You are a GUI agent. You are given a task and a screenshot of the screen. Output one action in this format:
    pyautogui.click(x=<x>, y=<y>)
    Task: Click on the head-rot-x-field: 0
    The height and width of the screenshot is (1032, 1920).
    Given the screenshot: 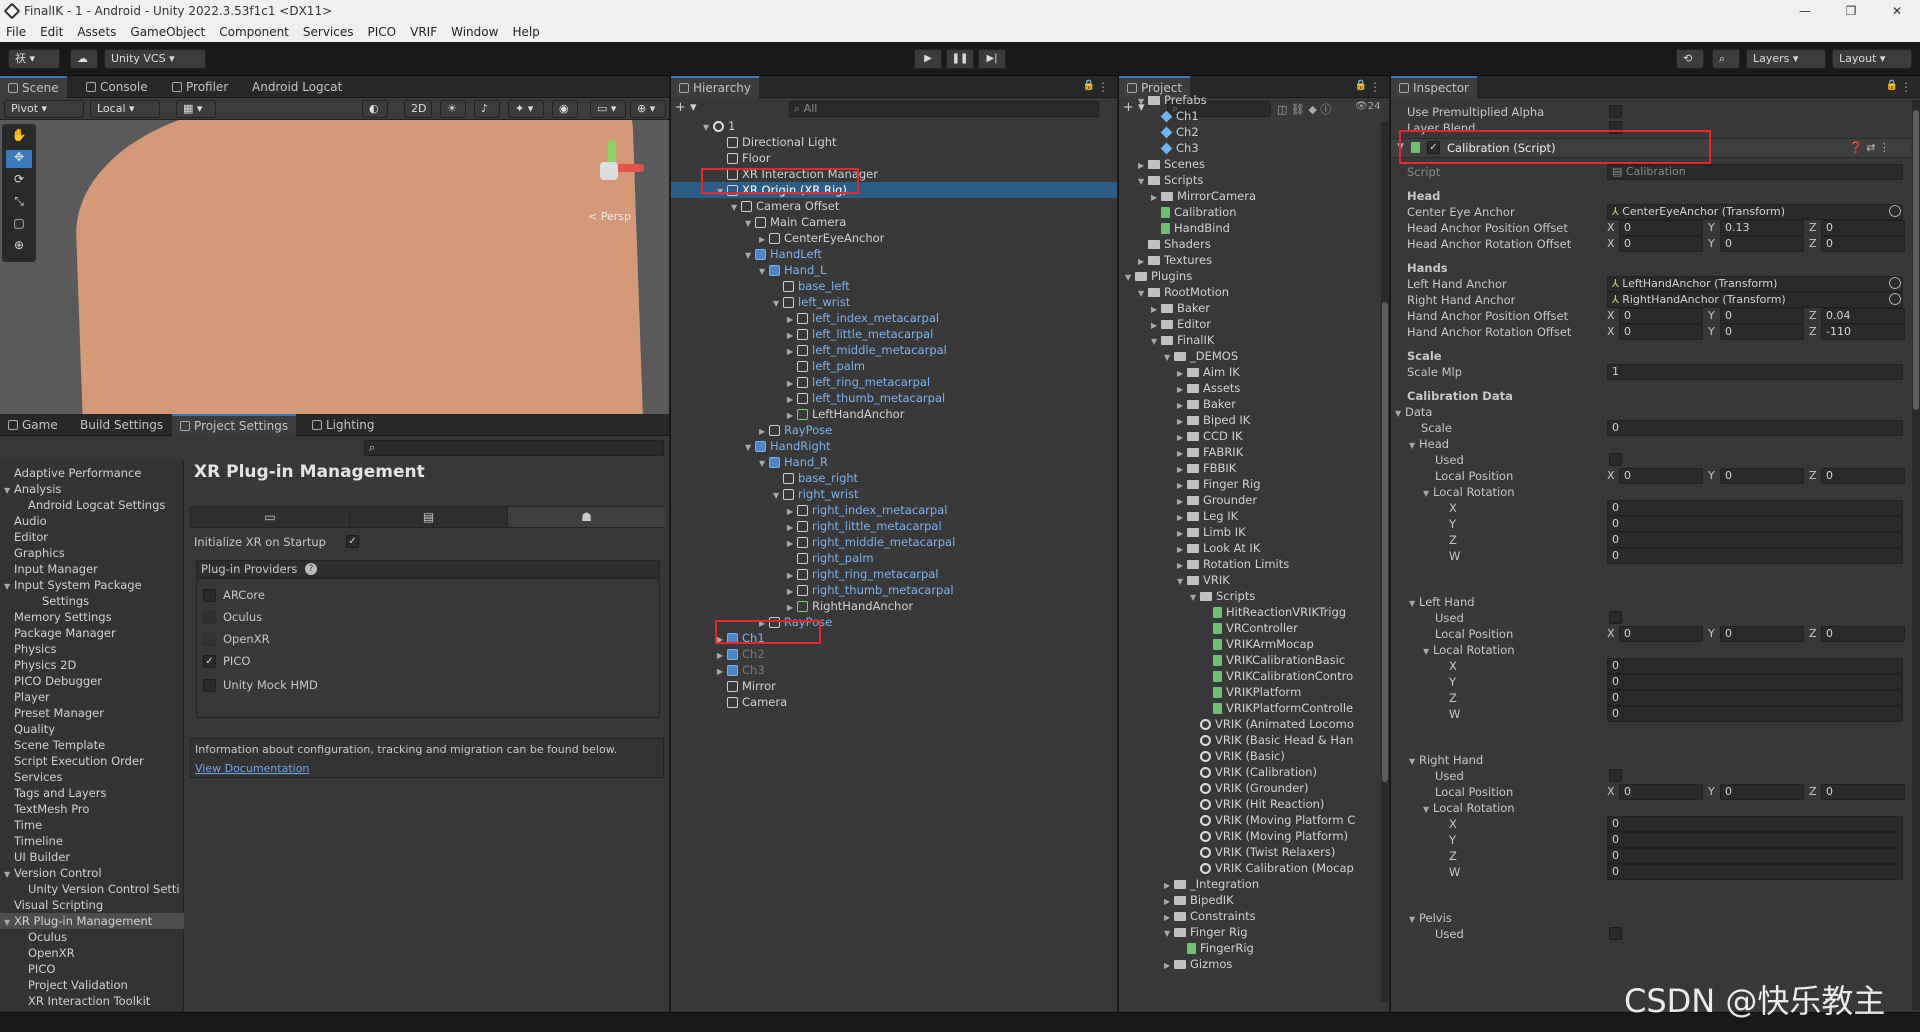 What is the action you would take?
    pyautogui.click(x=1755, y=508)
    